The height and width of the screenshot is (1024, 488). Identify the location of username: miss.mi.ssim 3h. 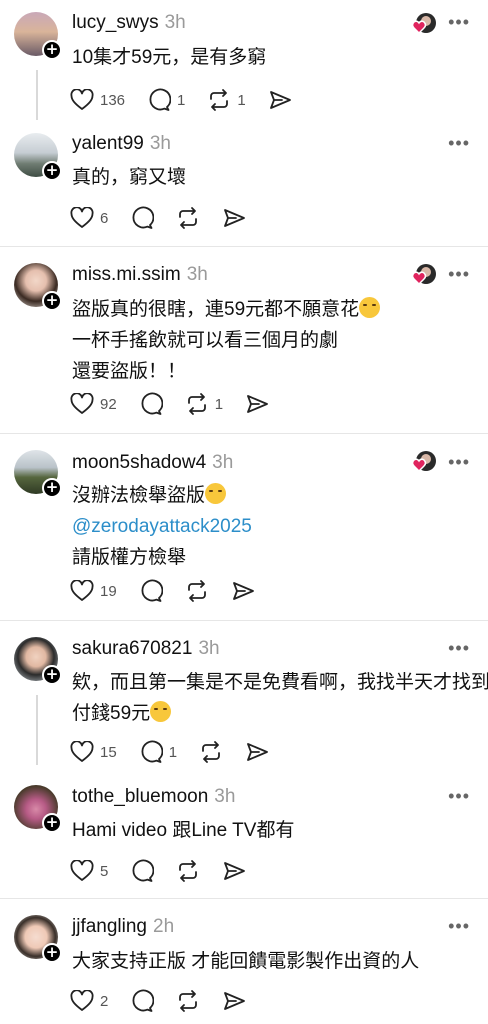
(140, 275).